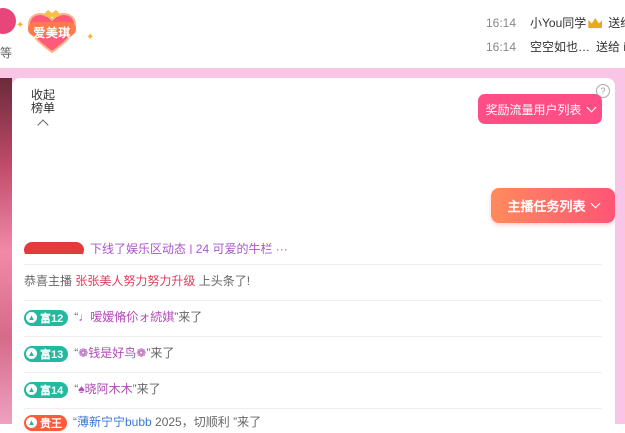  I want to click on streamer-task-list-button: 主播任务列表, so click(553, 205).